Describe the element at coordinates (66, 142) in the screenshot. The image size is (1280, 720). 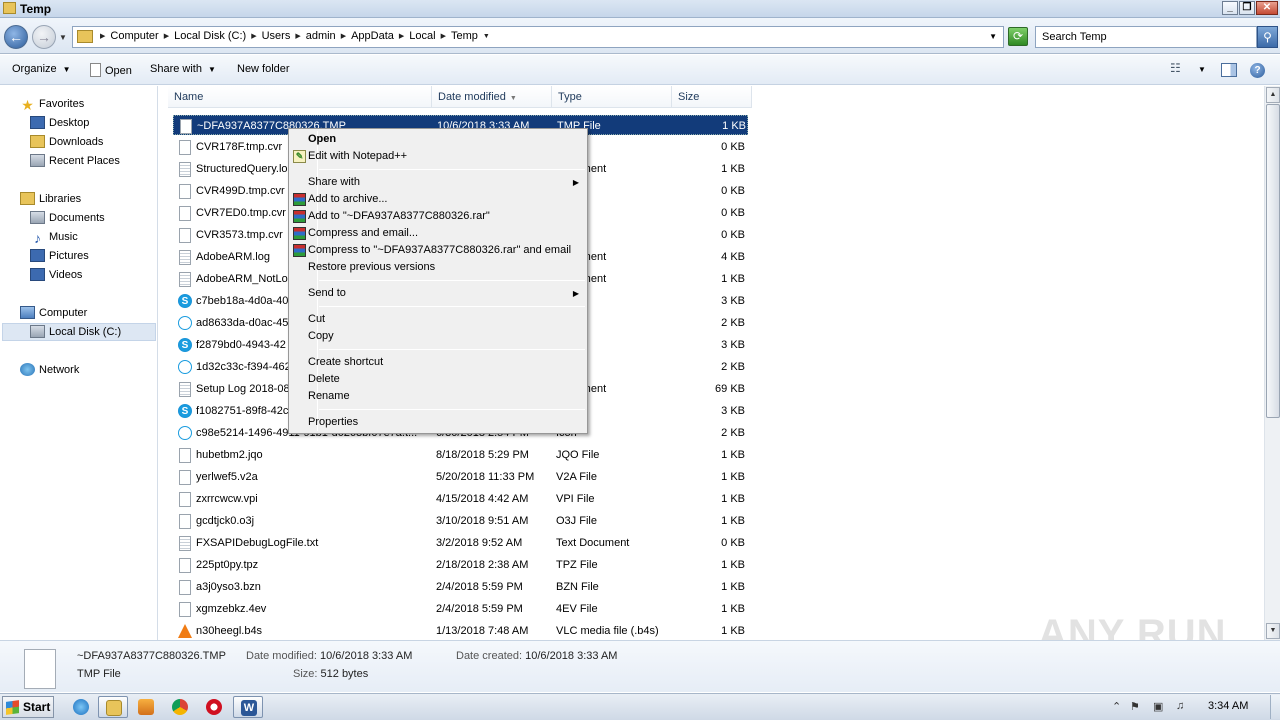
I see `nav-downloads: Downloads` at that location.